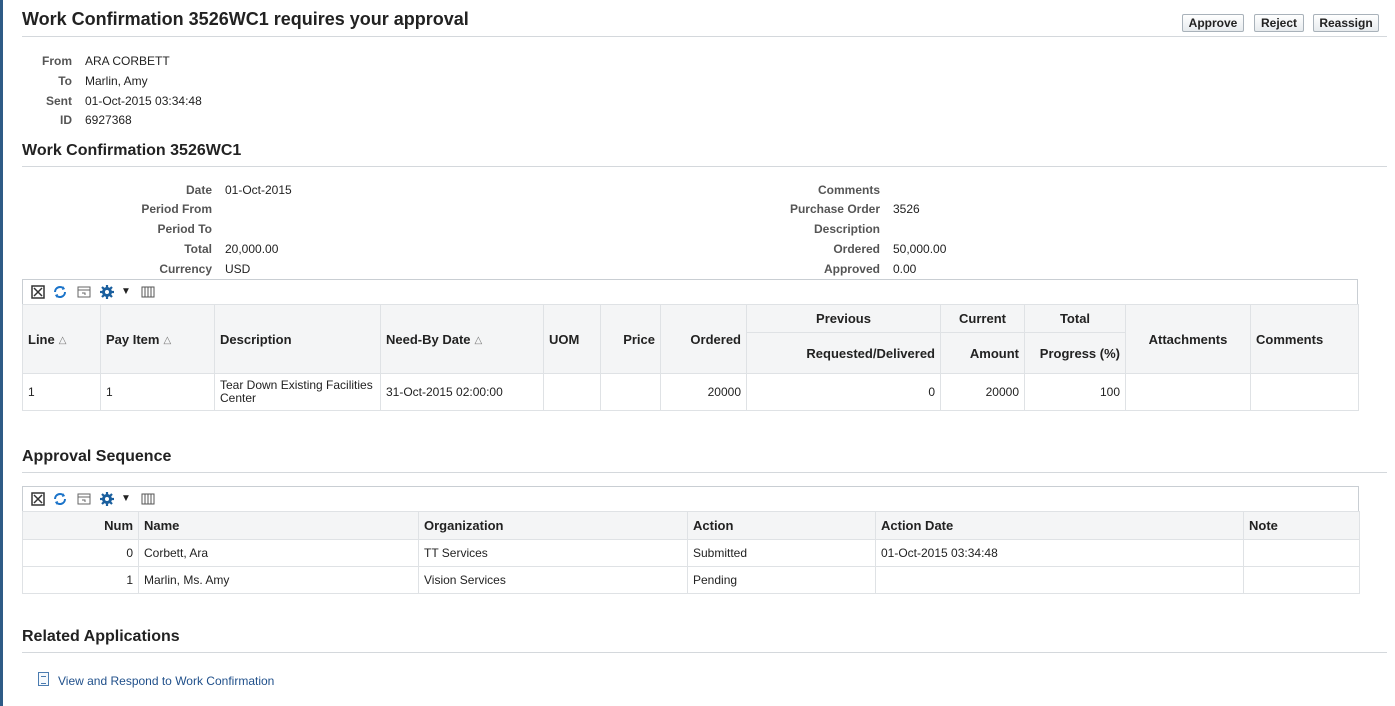 The width and height of the screenshot is (1395, 706). I want to click on approve-button: Approve, so click(1213, 23).